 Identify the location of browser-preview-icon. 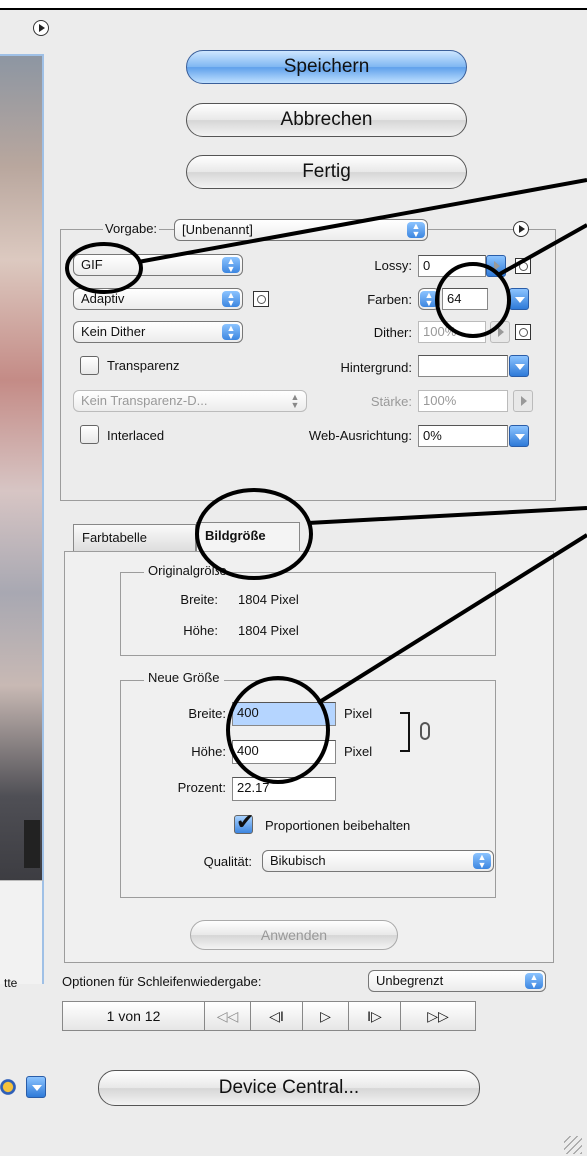
(8, 1087).